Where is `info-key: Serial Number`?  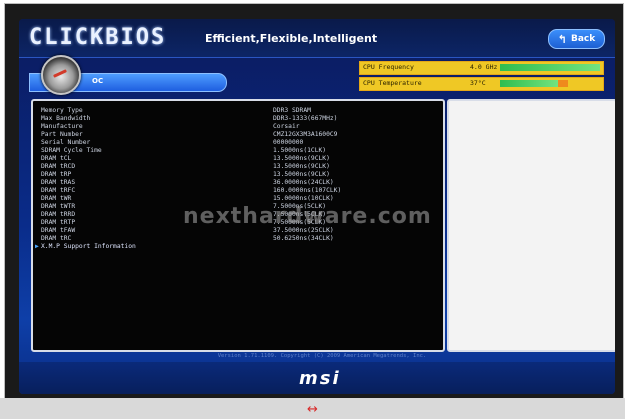 info-key: Serial Number is located at coordinates (66, 142).